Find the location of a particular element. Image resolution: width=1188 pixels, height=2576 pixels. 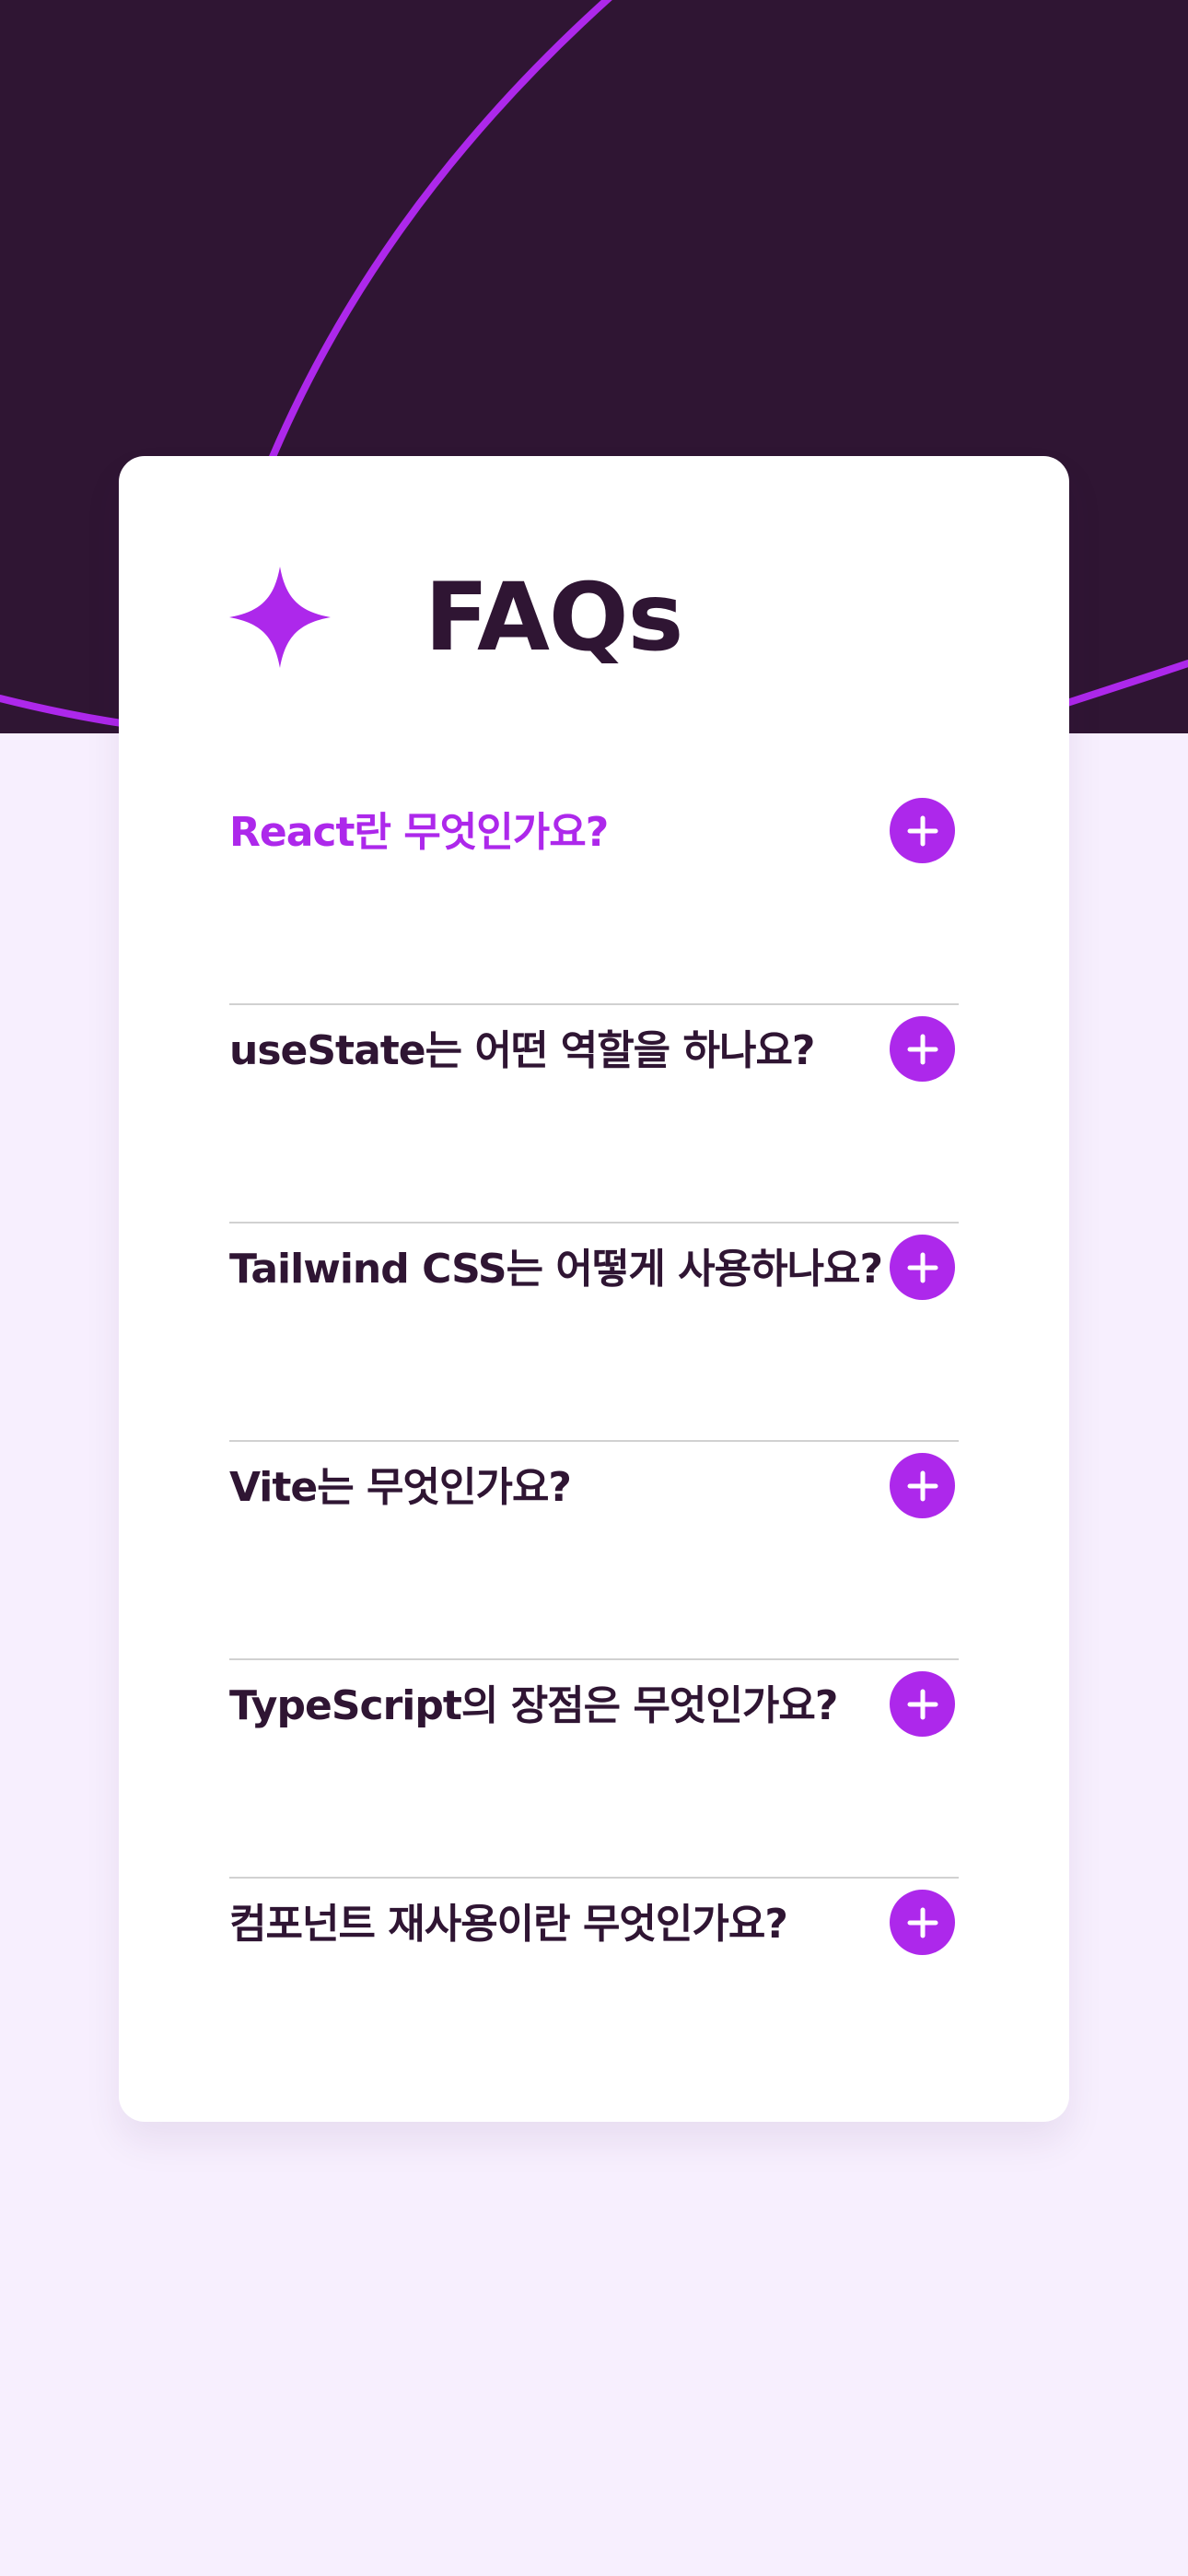

faq-item: TypeScript의 장점은 무엇인가요? is located at coordinates (594, 1768).